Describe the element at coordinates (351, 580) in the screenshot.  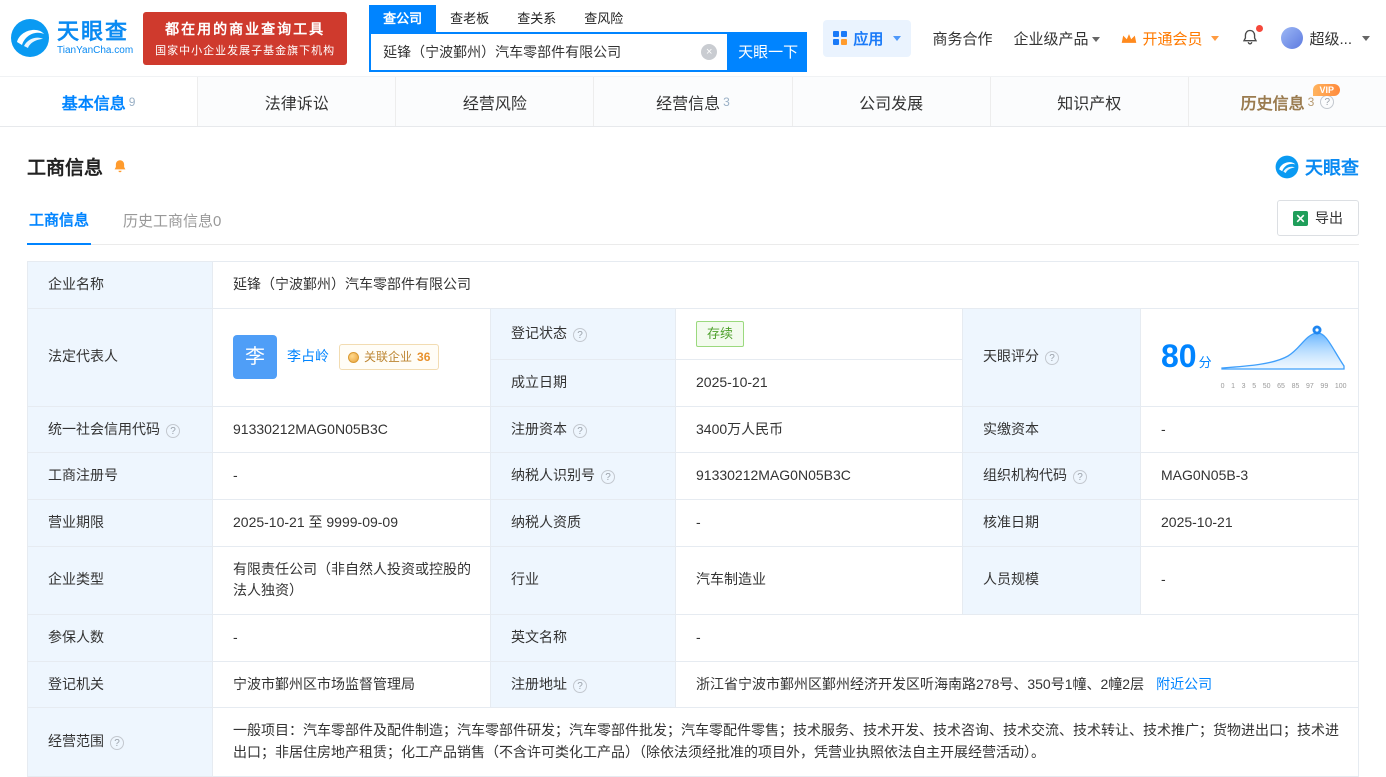
I see `field-value-company-type: 有限责任公司（非自然人投资或控股的法人独资）` at that location.